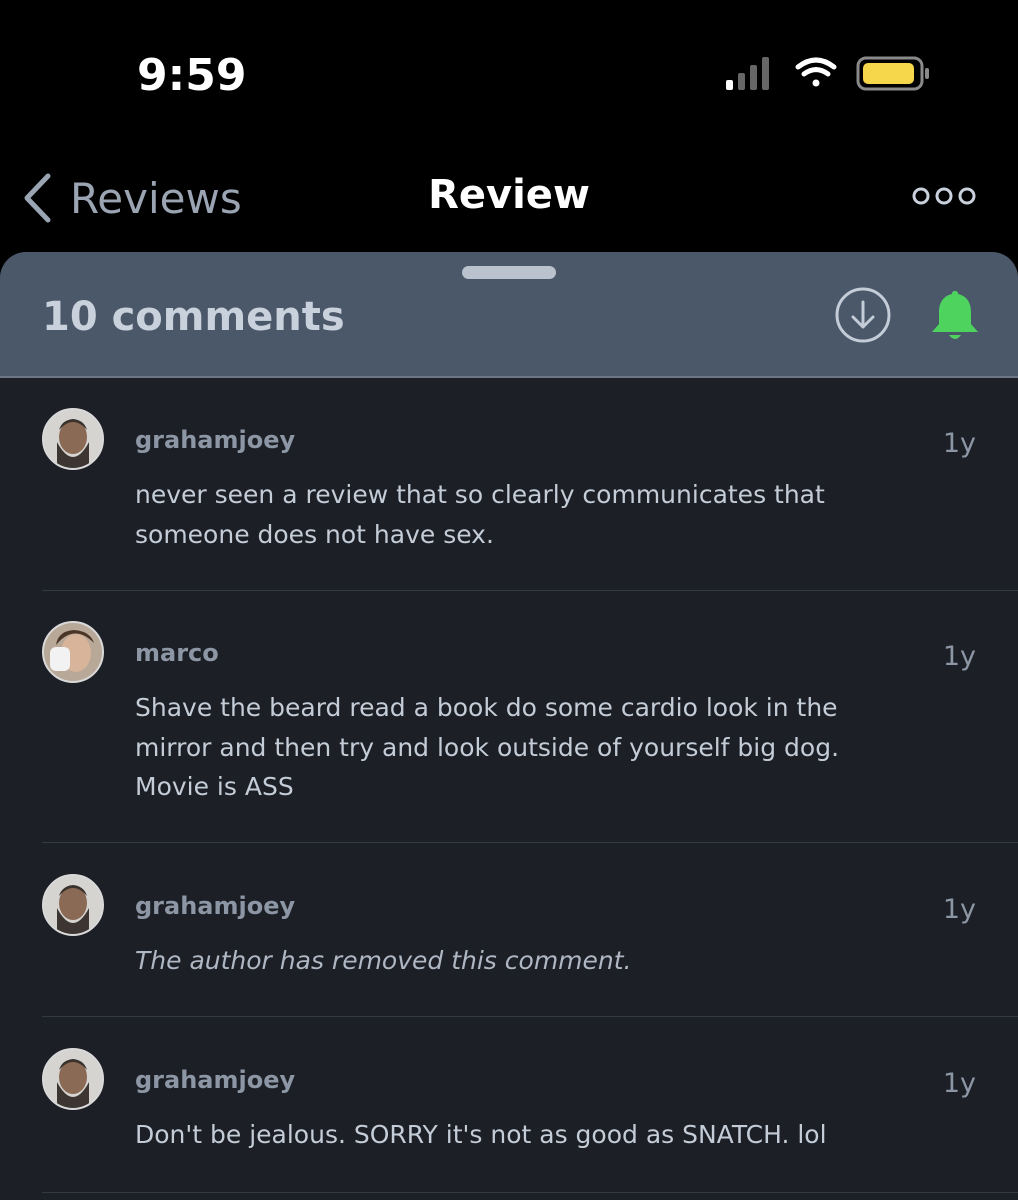  Describe the element at coordinates (892, 73) in the screenshot. I see `battery-icon` at that location.